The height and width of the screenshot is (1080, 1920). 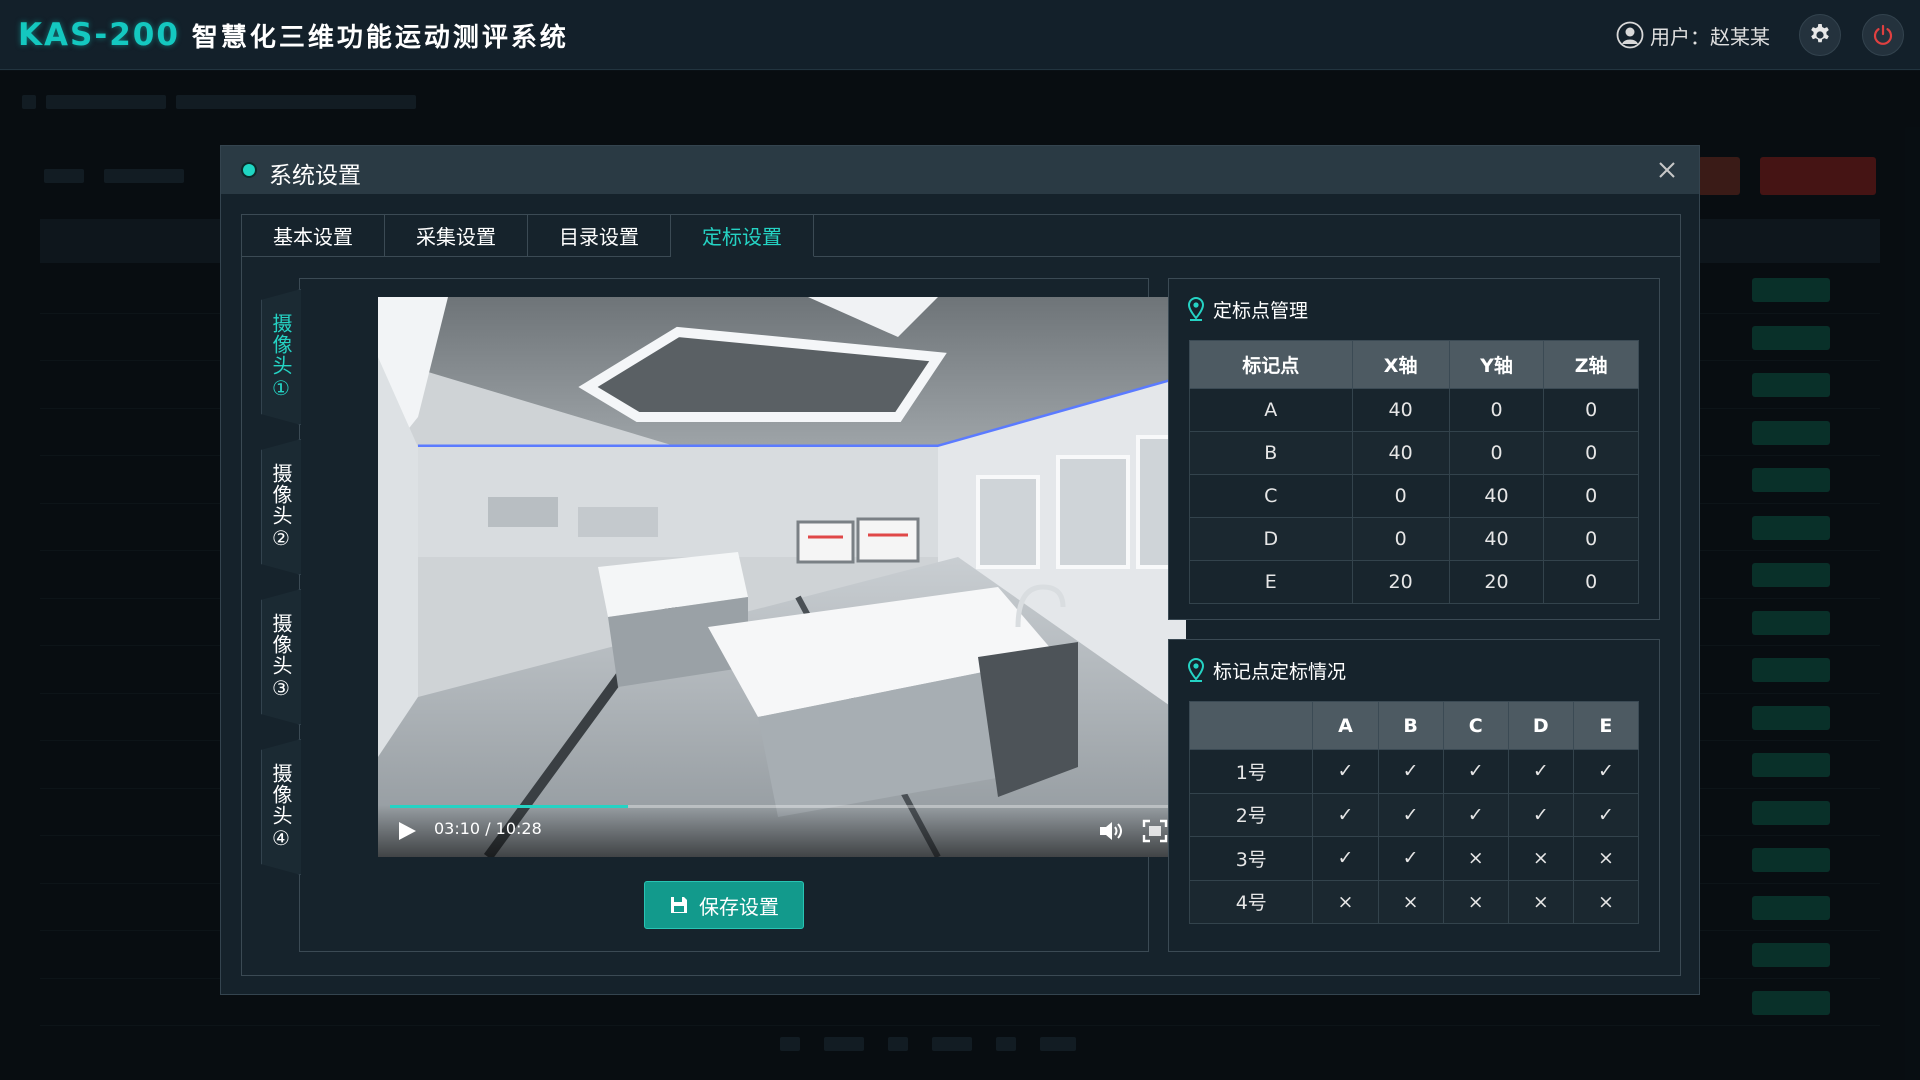 What do you see at coordinates (679, 905) in the screenshot?
I see `floppy-disk-icon` at bounding box center [679, 905].